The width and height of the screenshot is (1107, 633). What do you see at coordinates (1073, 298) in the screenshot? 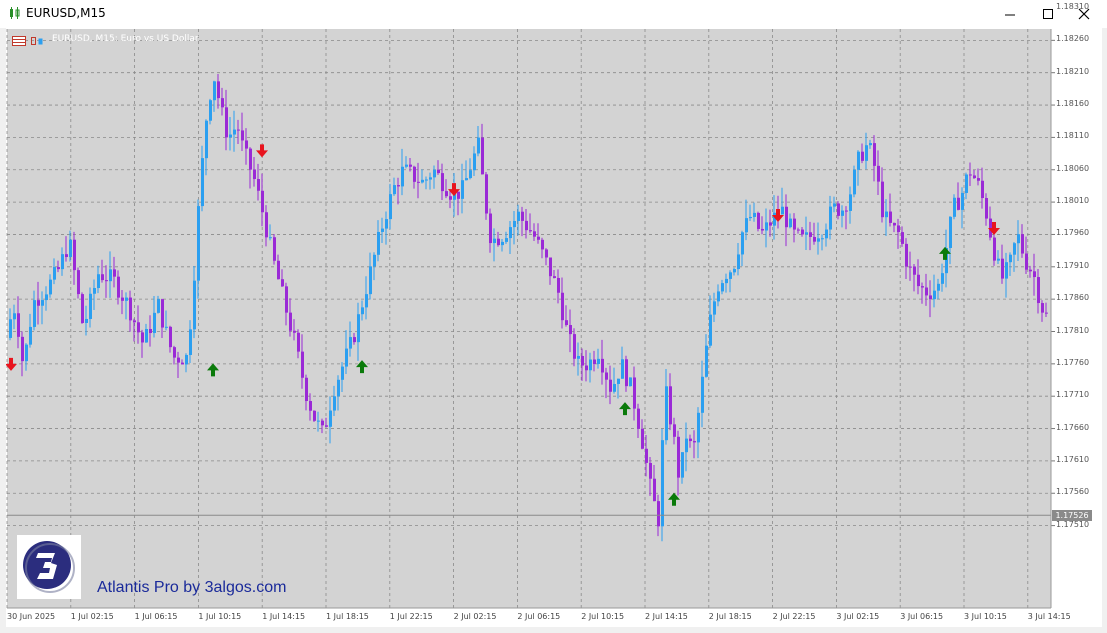
I see `y-tick-label: 1.17860` at bounding box center [1073, 298].